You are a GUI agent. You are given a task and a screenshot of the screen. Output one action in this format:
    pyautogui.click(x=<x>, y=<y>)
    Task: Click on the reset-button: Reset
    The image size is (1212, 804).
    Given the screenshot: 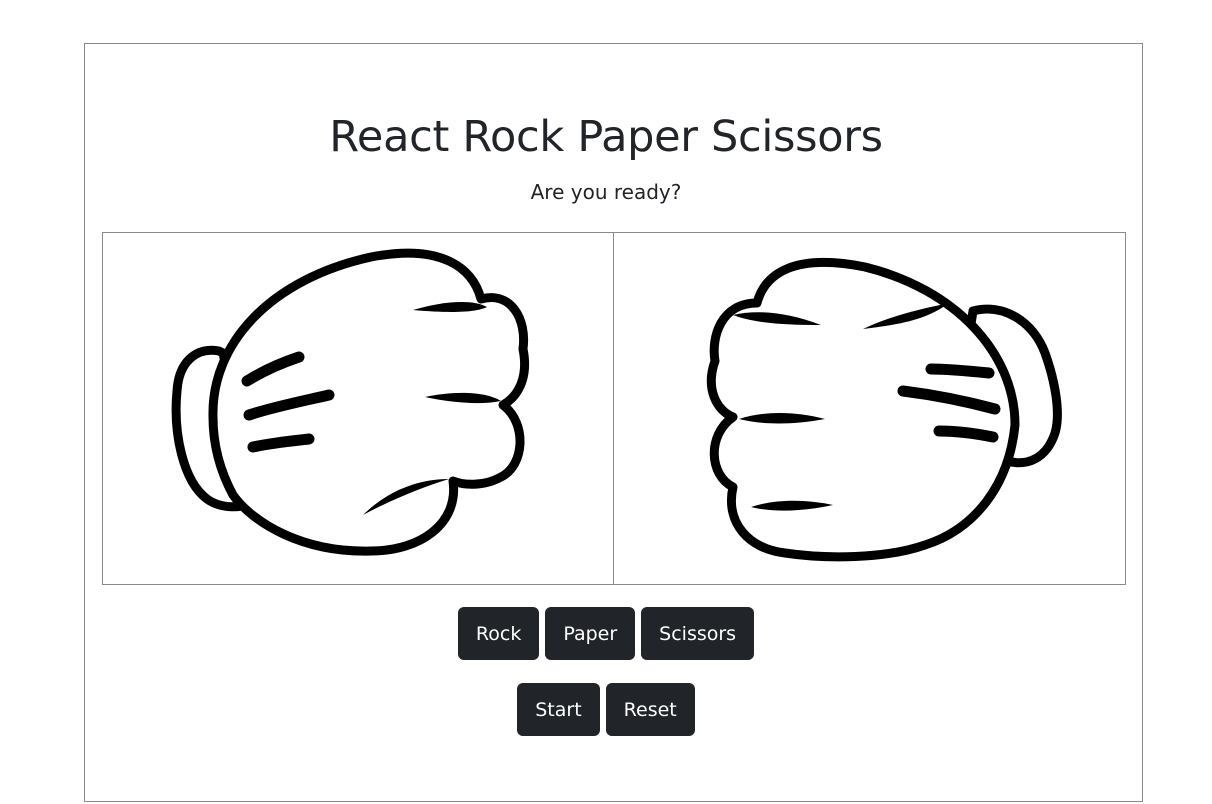 What is the action you would take?
    pyautogui.click(x=650, y=709)
    